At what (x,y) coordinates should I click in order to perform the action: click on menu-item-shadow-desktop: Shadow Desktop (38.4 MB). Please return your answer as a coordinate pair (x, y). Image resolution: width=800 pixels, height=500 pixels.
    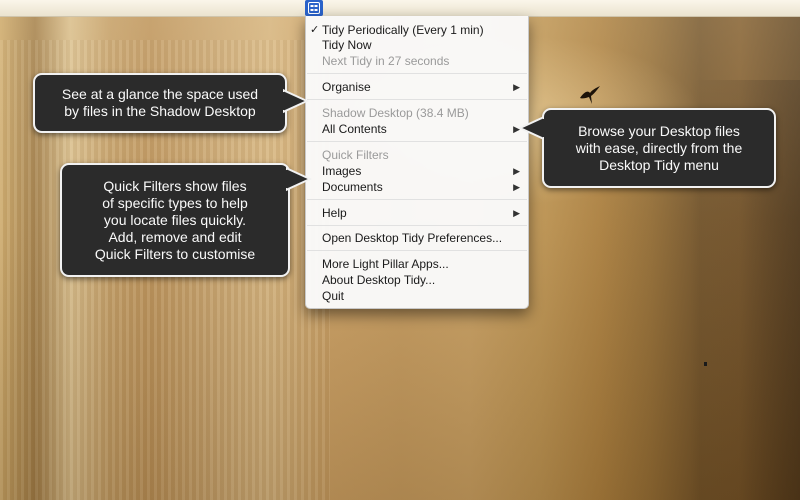
    Looking at the image, I should click on (395, 113).